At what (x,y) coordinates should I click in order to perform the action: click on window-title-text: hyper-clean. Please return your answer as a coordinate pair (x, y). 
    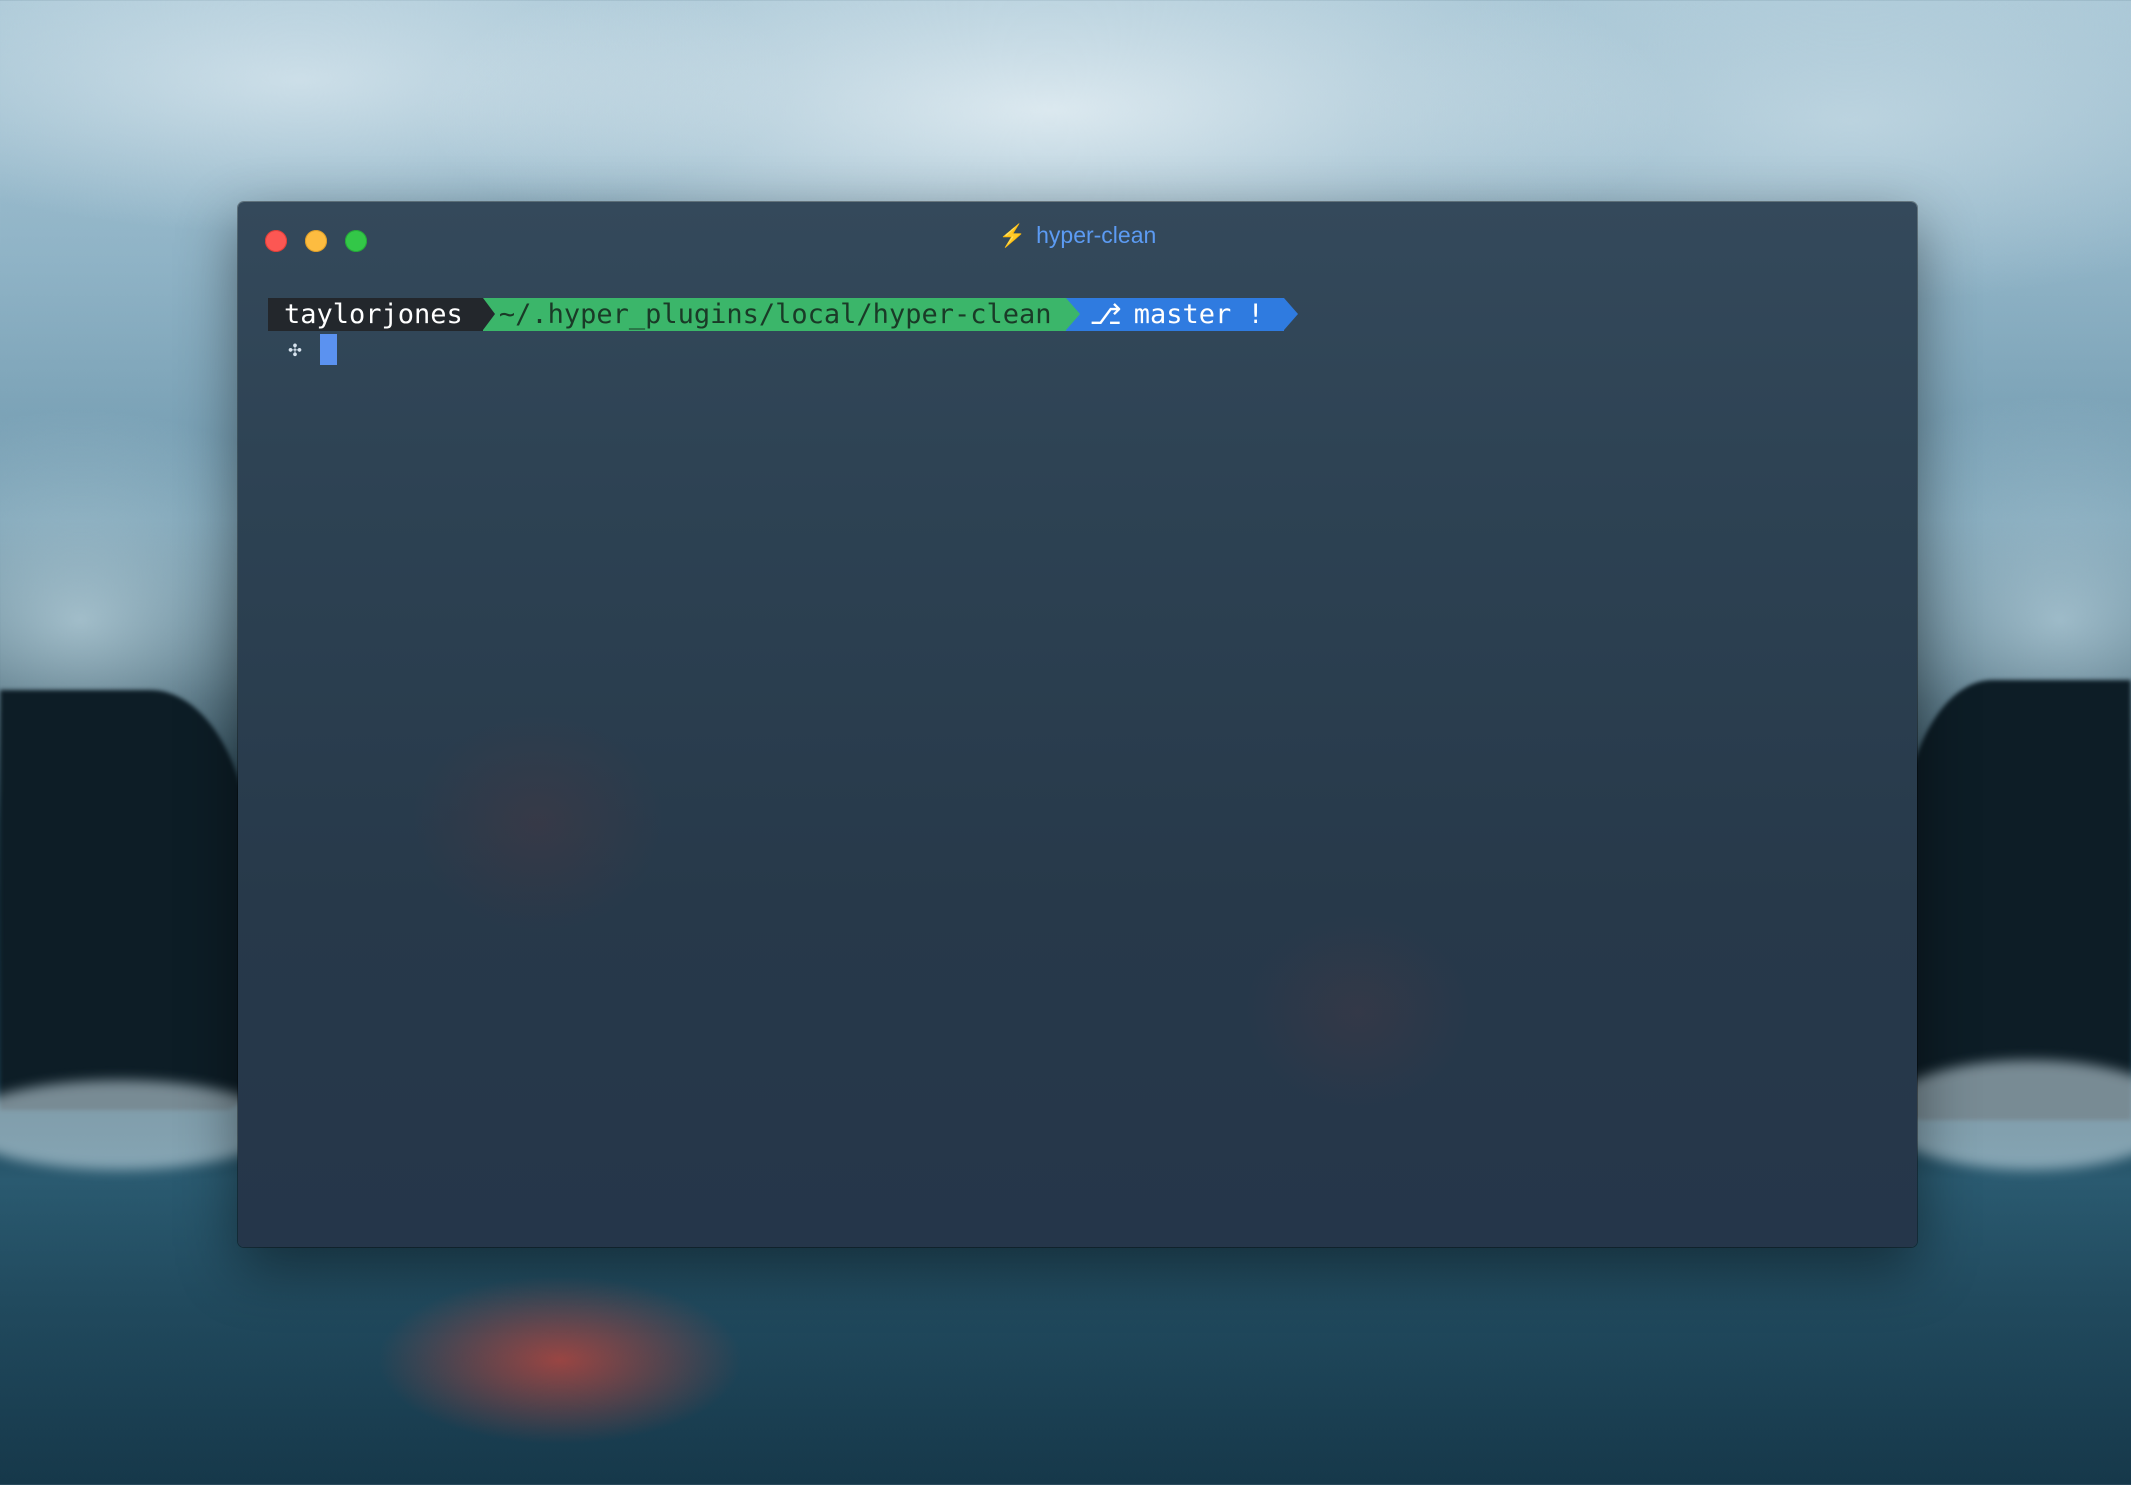
    Looking at the image, I should click on (1096, 235).